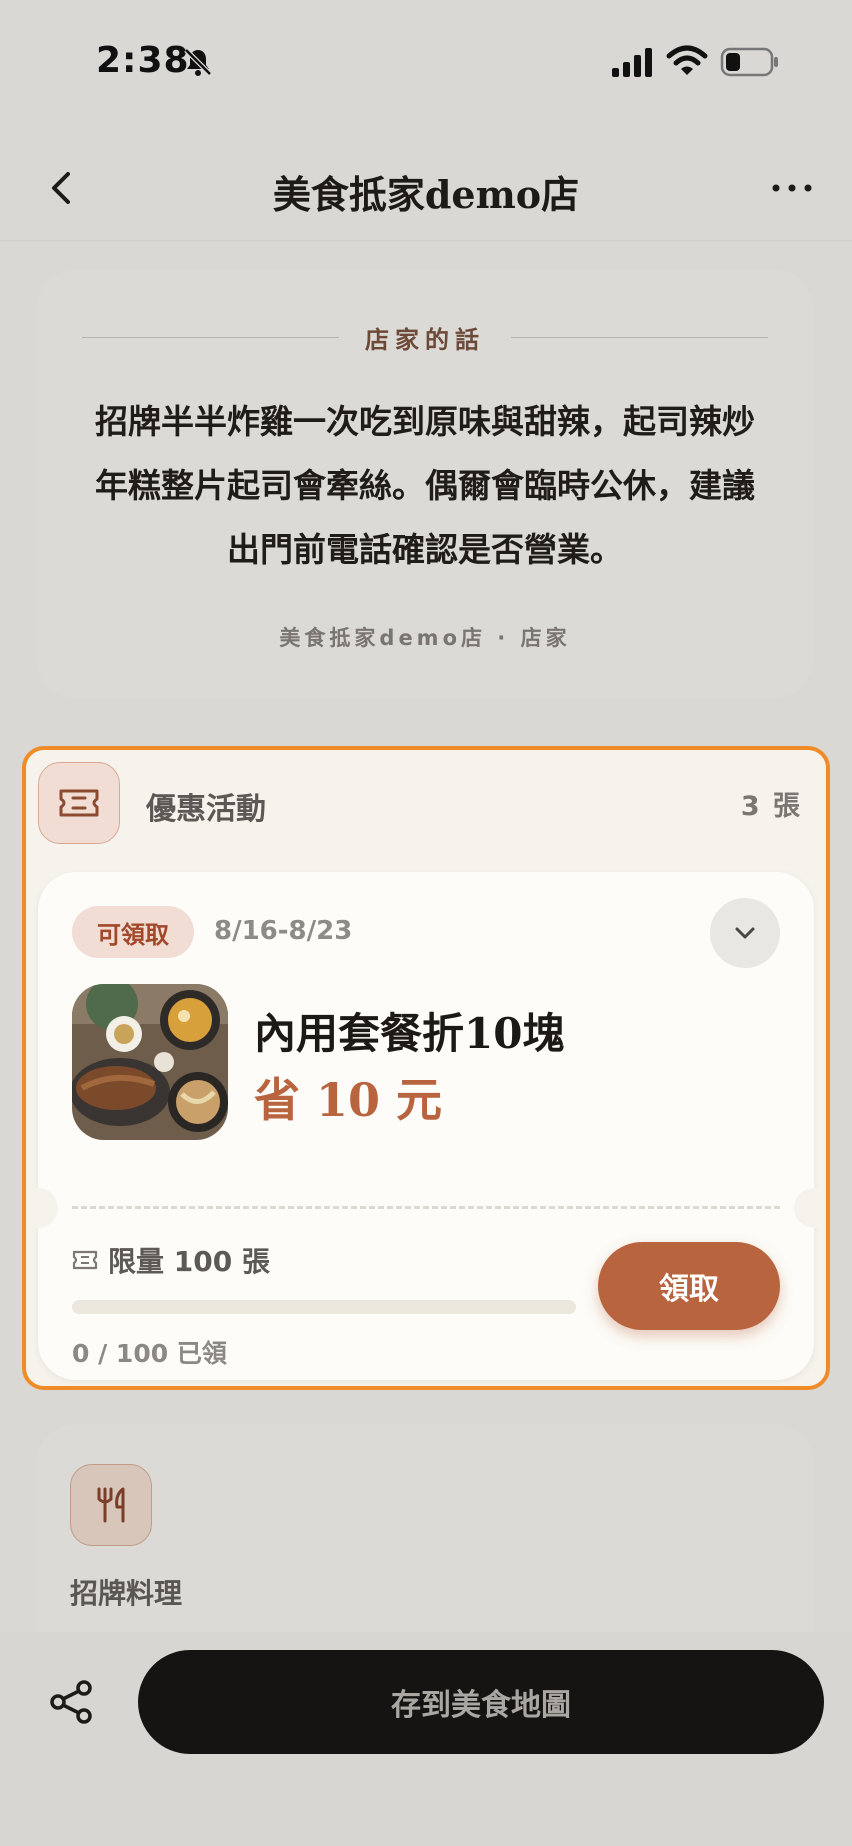  I want to click on owner-note-header: 店家的話, so click(425, 338).